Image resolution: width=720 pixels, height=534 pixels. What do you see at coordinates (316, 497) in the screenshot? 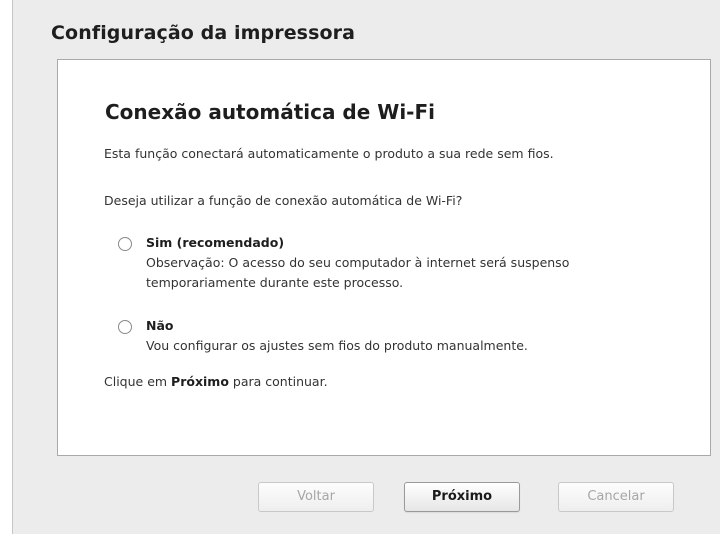
I see `back-button: Voltar` at bounding box center [316, 497].